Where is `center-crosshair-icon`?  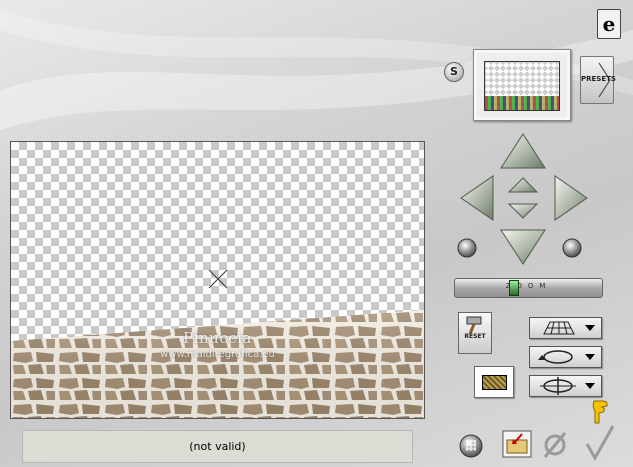
center-crosshair-icon is located at coordinates (218, 279).